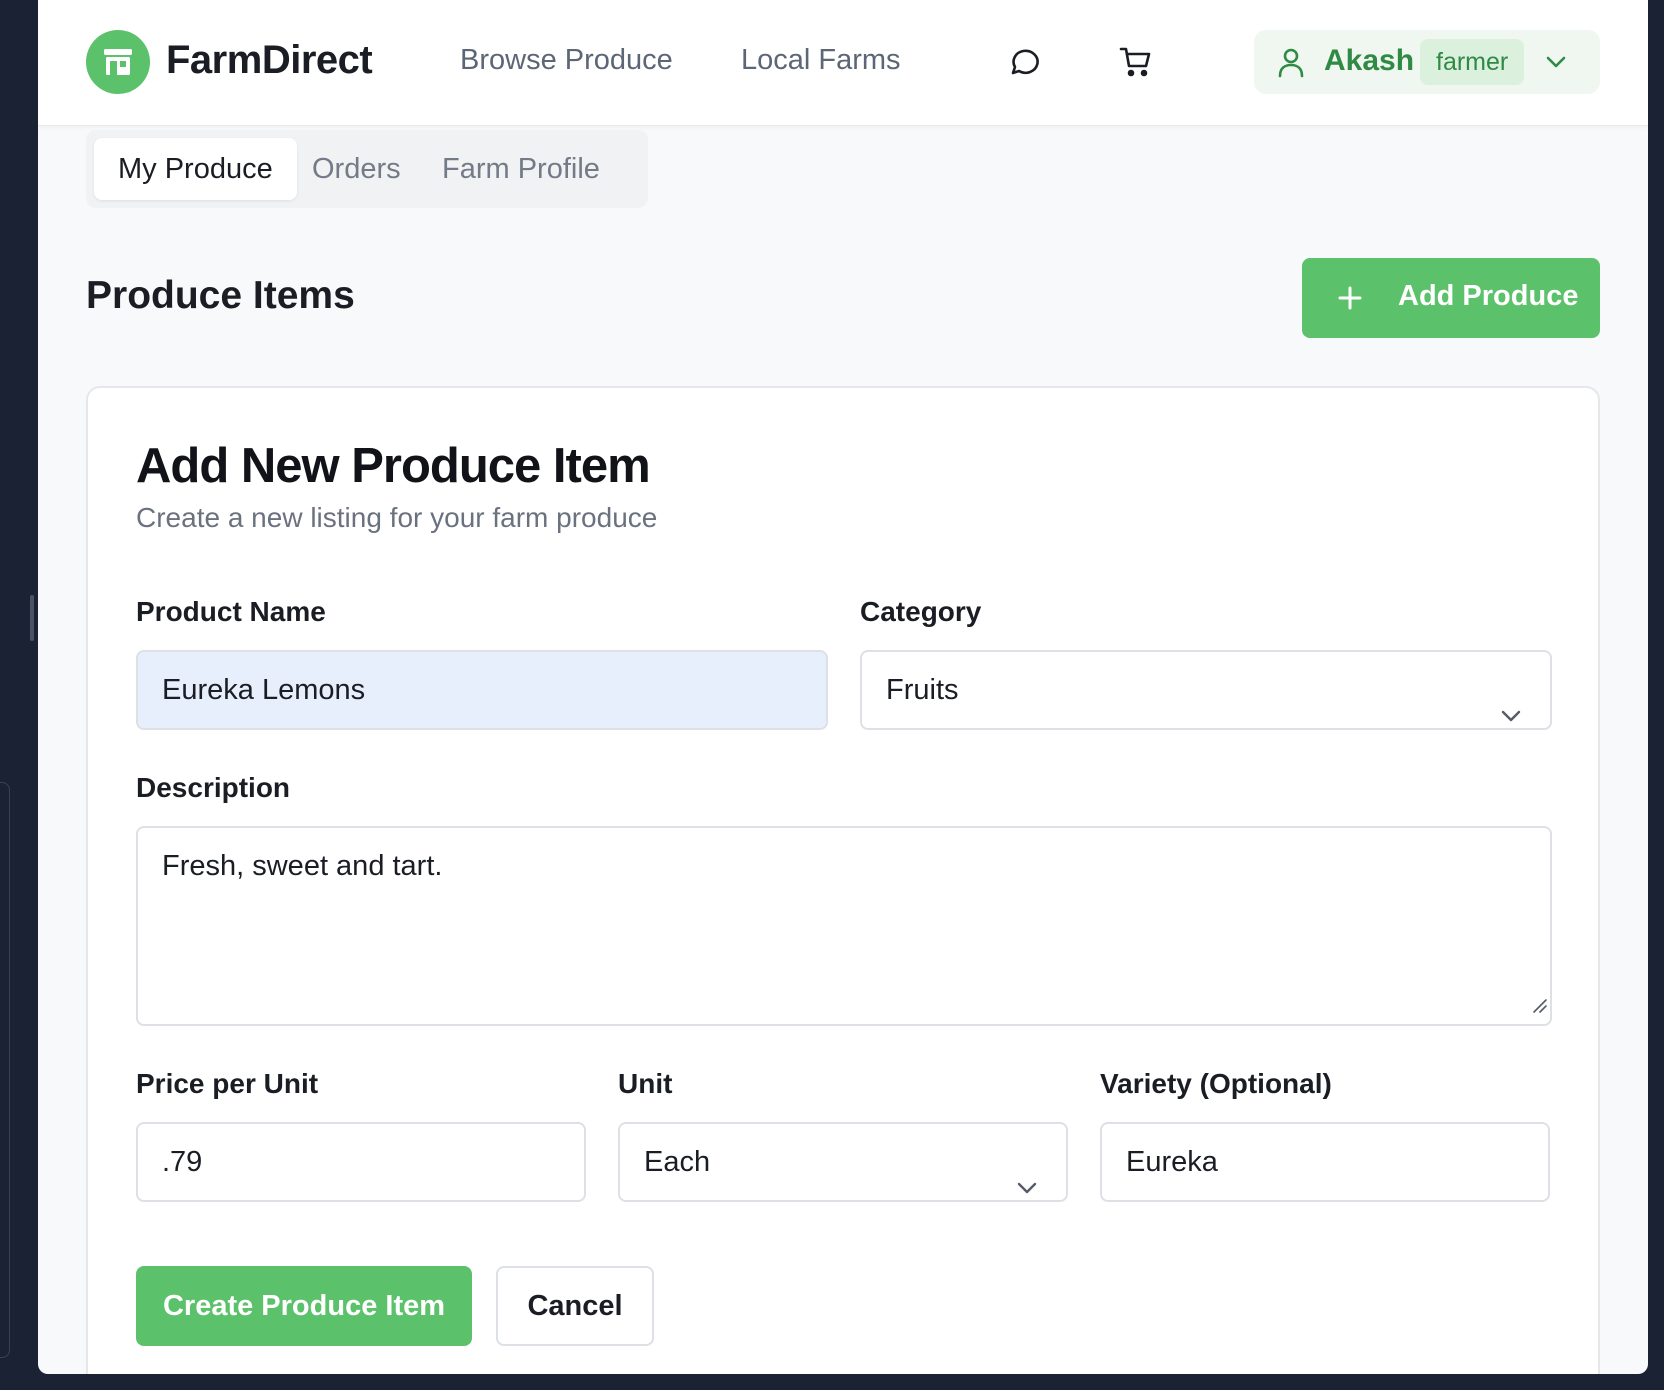  I want to click on category-value: Fruits, so click(922, 690).